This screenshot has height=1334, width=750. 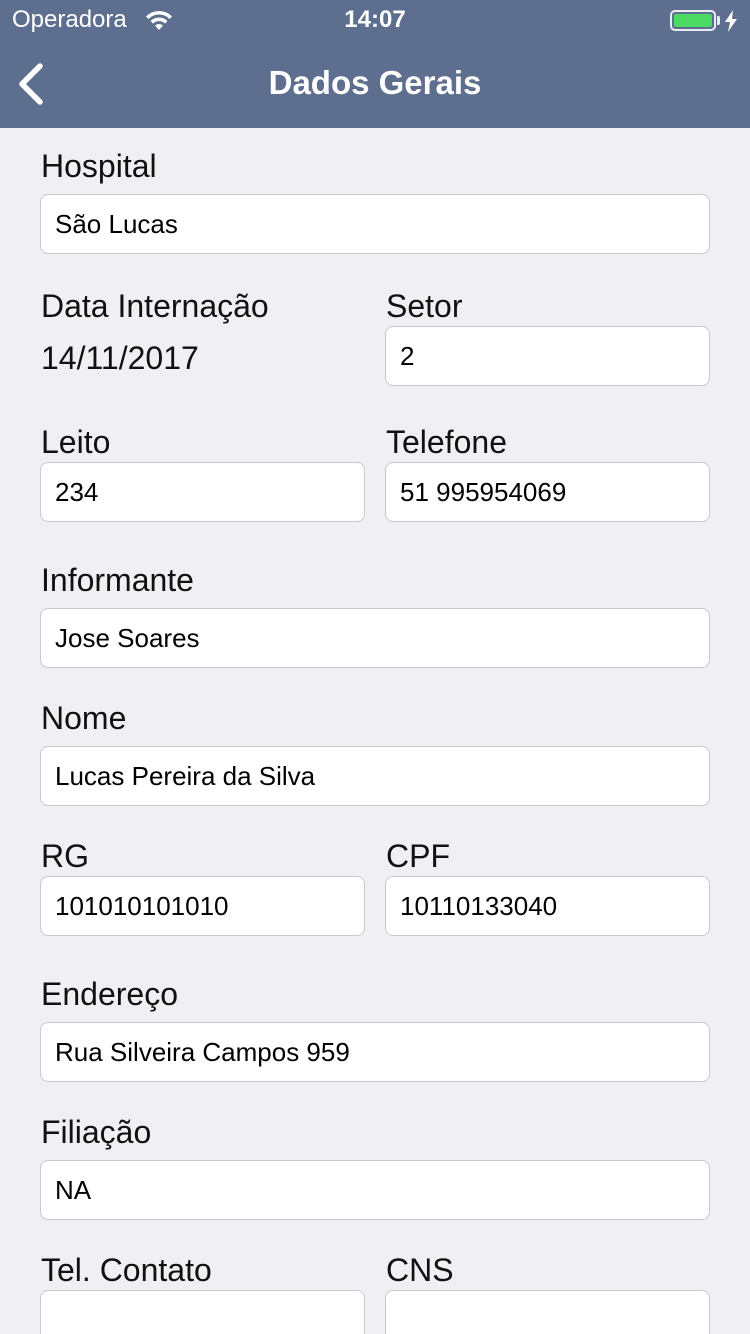 I want to click on data-internacao-label: Data Internação, so click(x=155, y=306).